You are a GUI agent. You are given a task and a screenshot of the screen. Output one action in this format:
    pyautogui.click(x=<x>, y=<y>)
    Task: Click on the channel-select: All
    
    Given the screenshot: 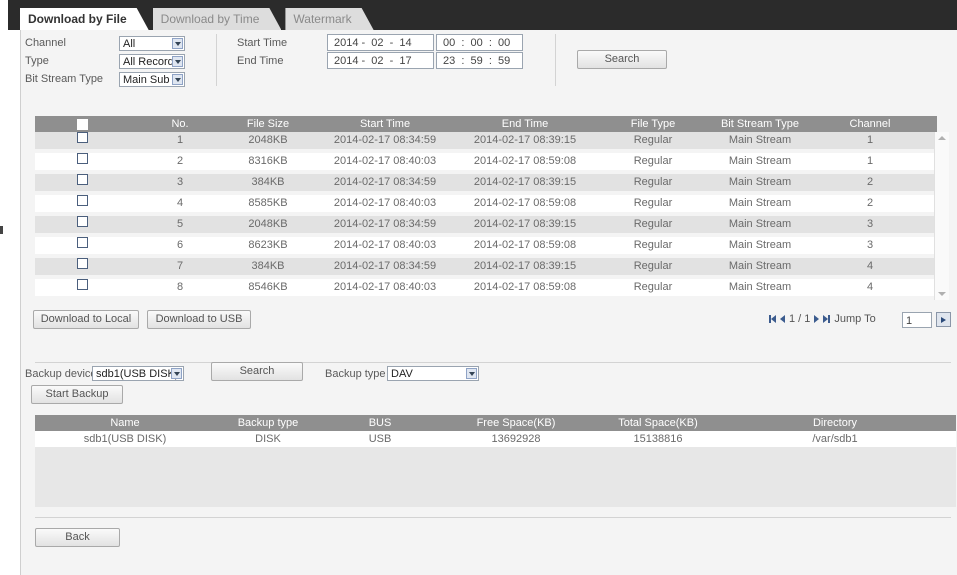 What is the action you would take?
    pyautogui.click(x=152, y=43)
    